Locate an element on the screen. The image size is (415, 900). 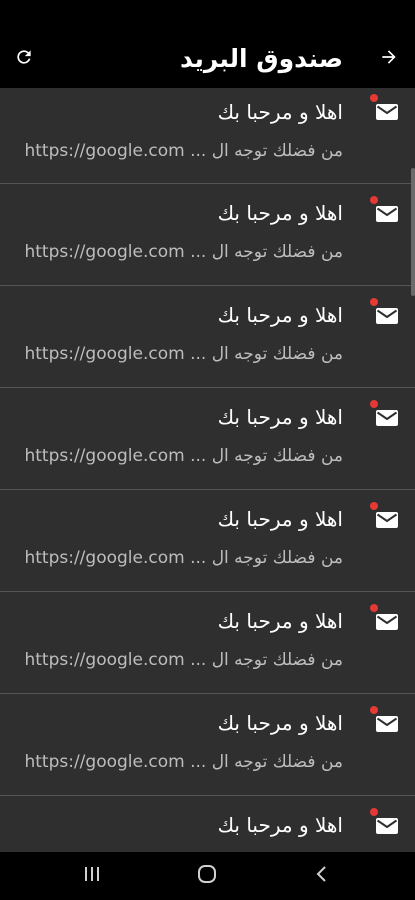
recents-button is located at coordinates (92, 876).